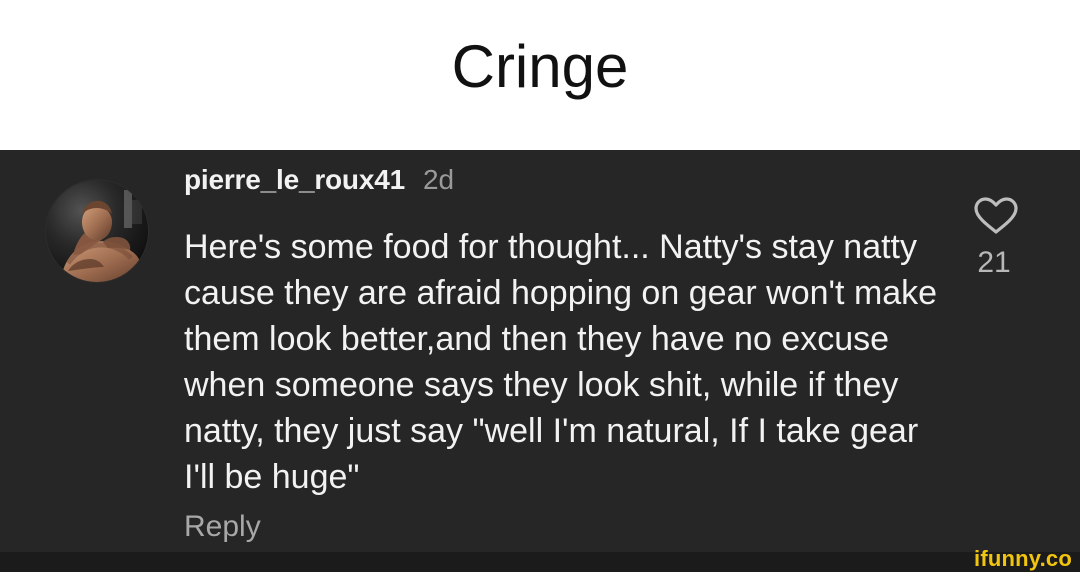 This screenshot has height=572, width=1080. What do you see at coordinates (294, 180) in the screenshot?
I see `username-link: pierre_le_roux41` at bounding box center [294, 180].